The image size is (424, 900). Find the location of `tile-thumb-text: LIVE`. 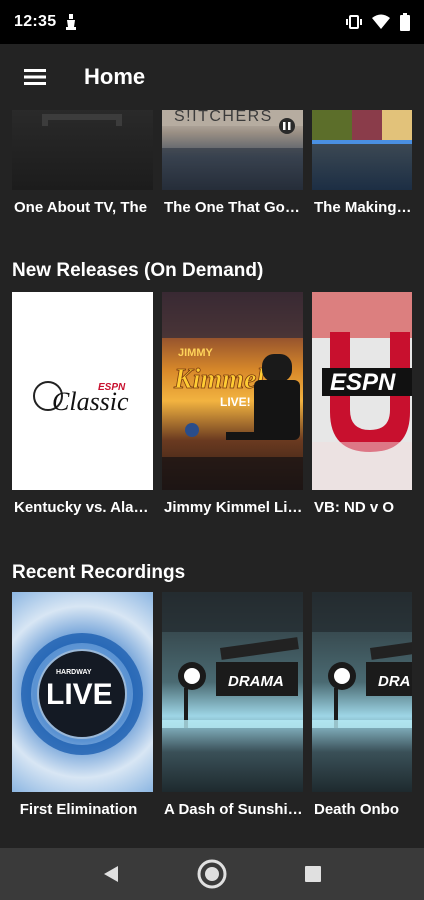

tile-thumb-text: LIVE is located at coordinates (79, 694).